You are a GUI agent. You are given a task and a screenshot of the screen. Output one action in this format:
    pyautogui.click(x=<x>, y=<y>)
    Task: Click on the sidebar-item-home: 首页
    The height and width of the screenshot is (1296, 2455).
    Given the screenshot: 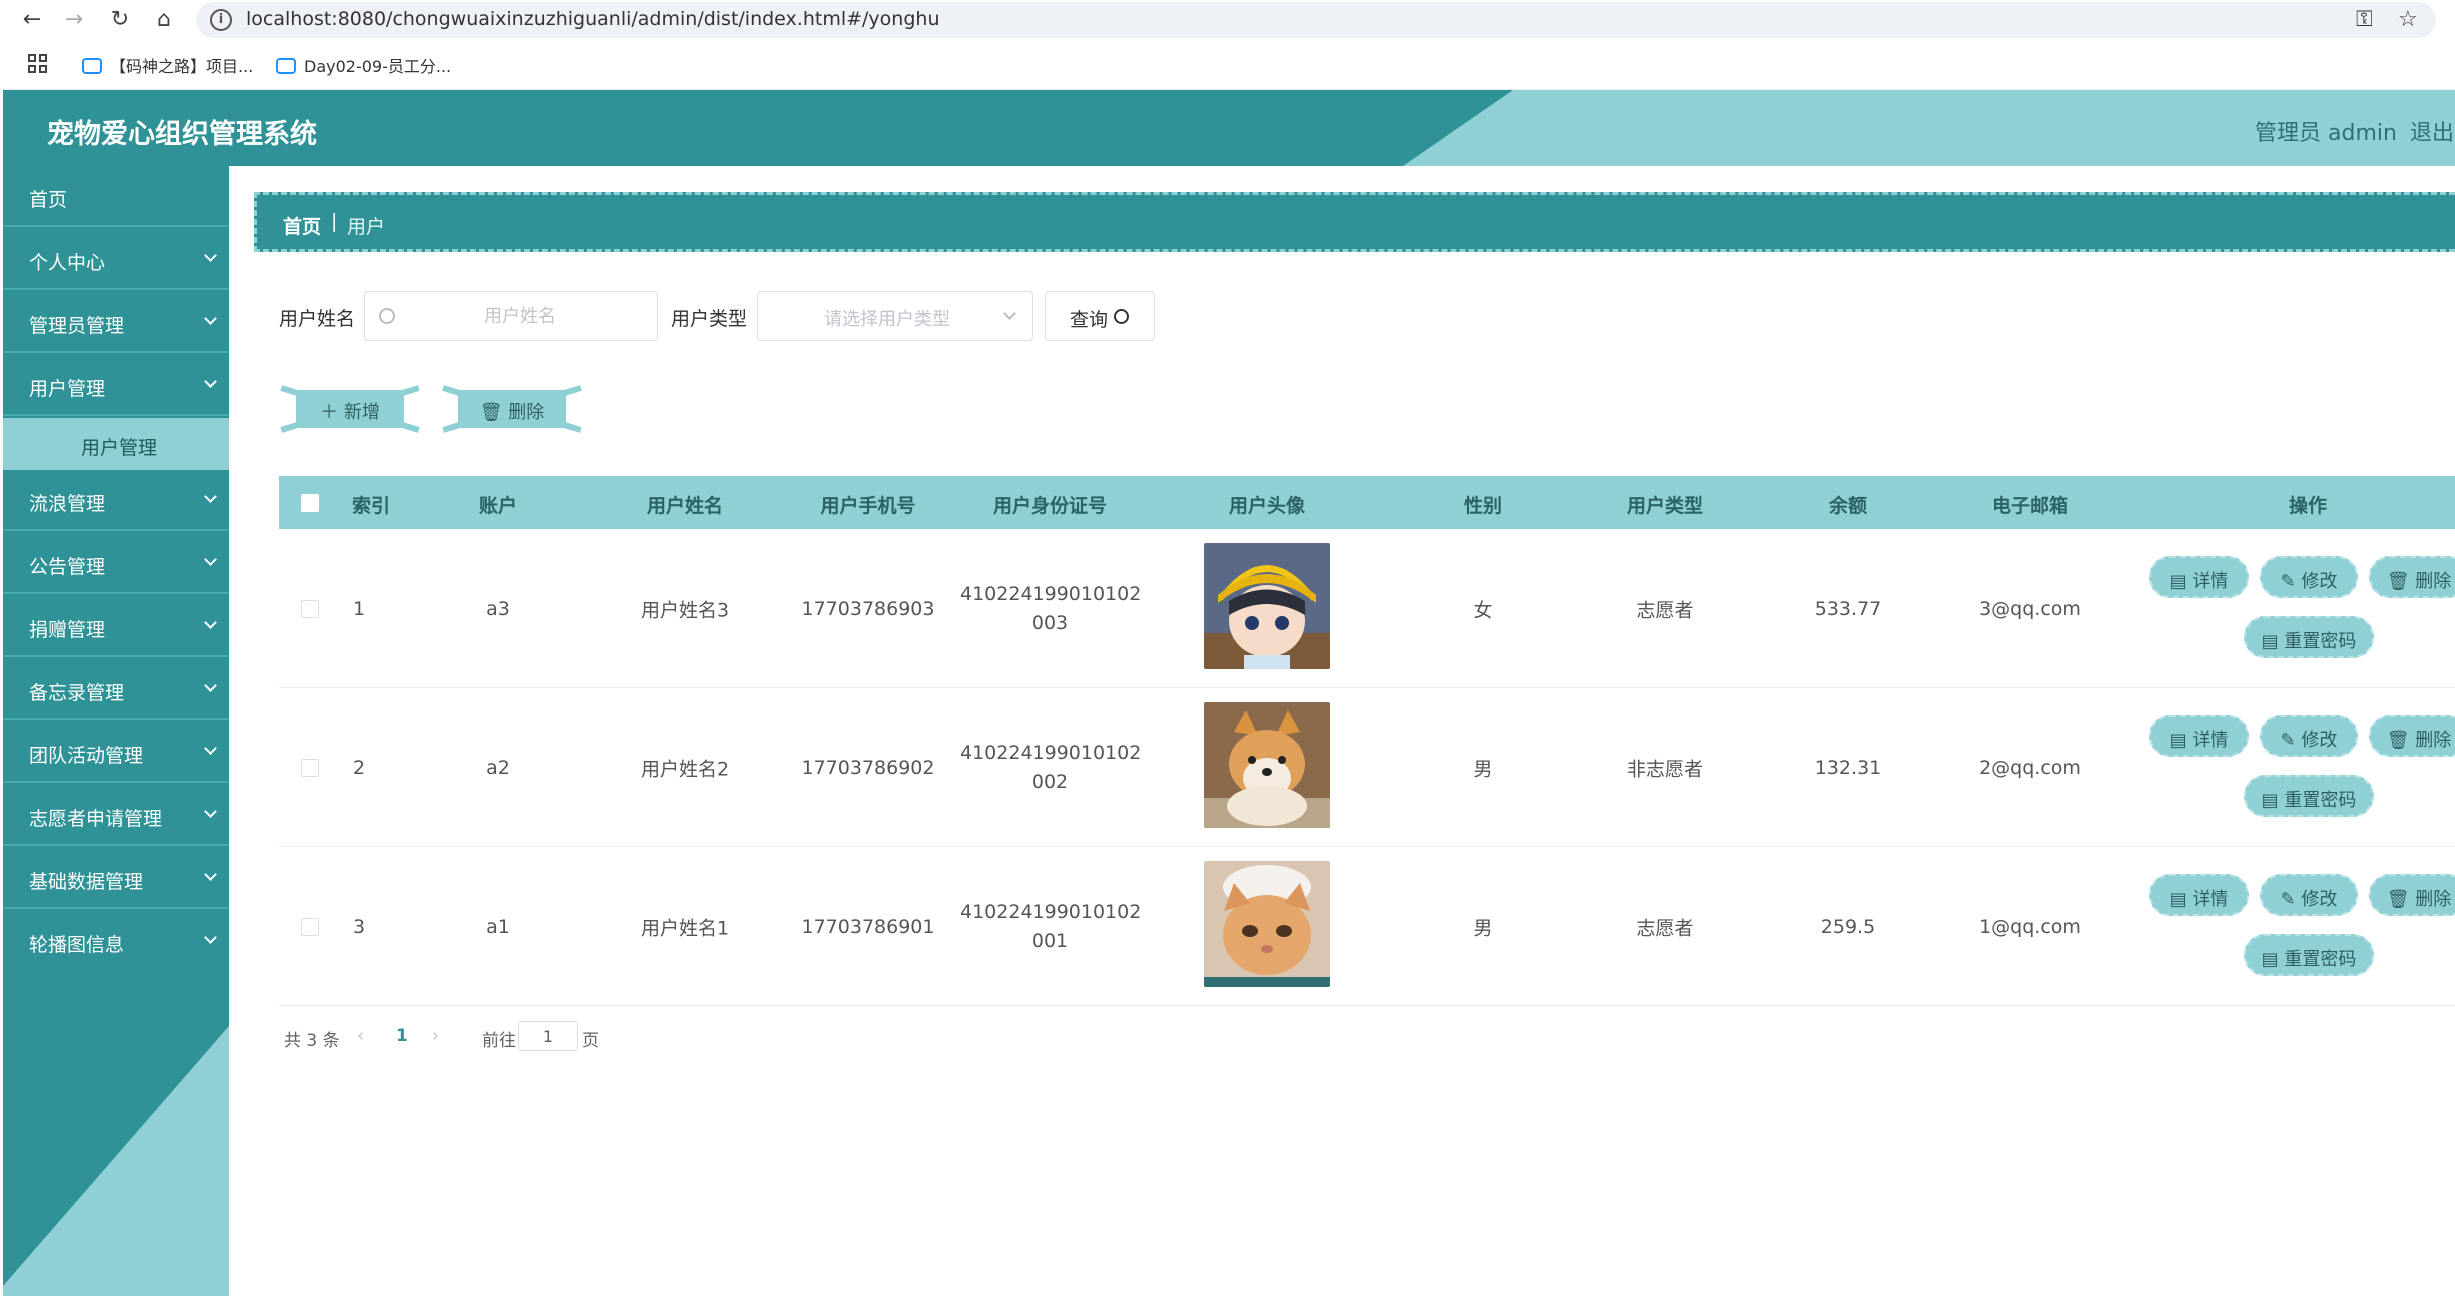 What is the action you would take?
    pyautogui.click(x=116, y=196)
    